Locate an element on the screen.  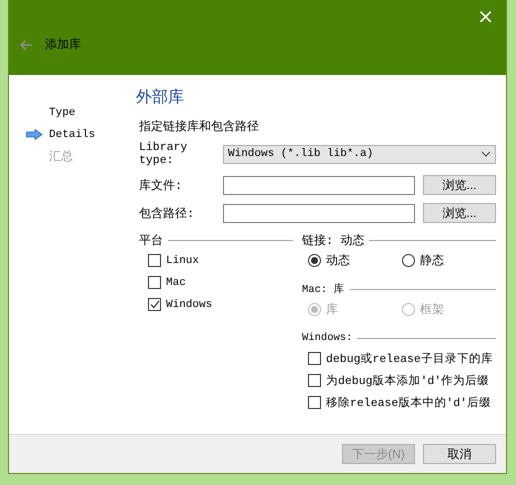
window-title: 添加库 is located at coordinates (63, 44).